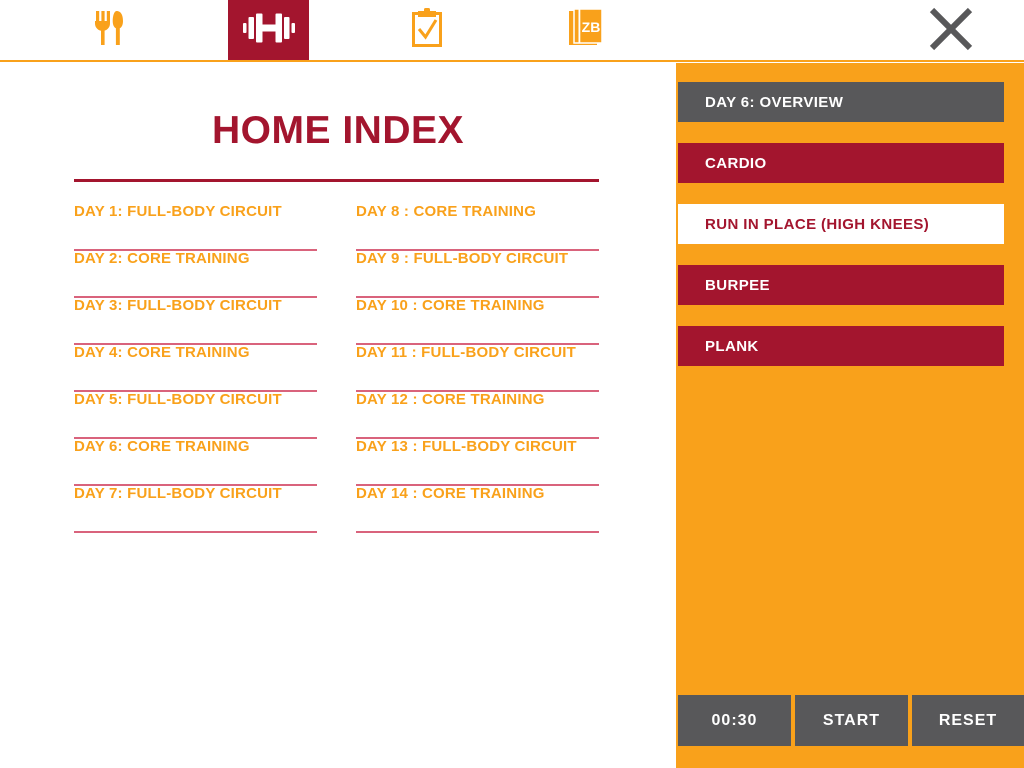  Describe the element at coordinates (477, 274) in the screenshot. I see `list-item: DAY 9 : FULL-BODY CIRCUIT` at that location.